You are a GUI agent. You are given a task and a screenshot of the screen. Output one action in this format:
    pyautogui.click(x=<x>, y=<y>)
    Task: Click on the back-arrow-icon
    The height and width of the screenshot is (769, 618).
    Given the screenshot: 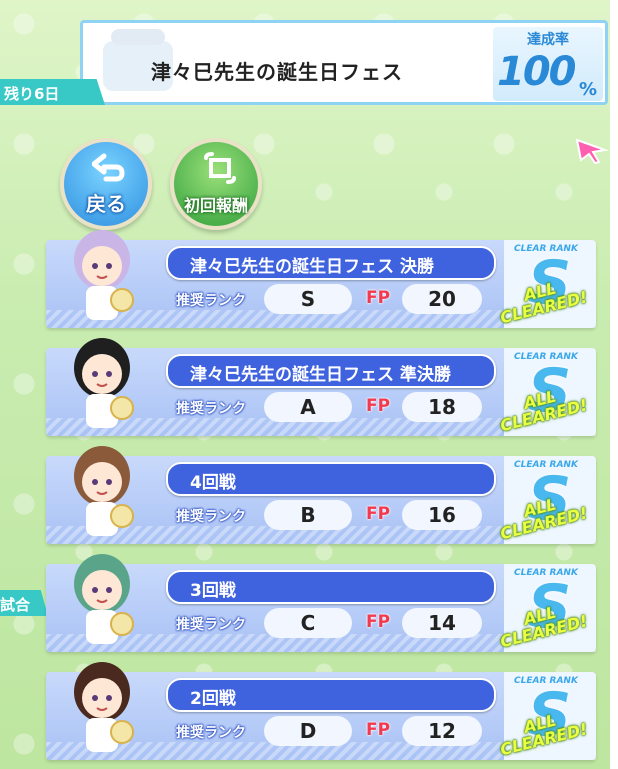 What is the action you would take?
    pyautogui.click(x=108, y=167)
    